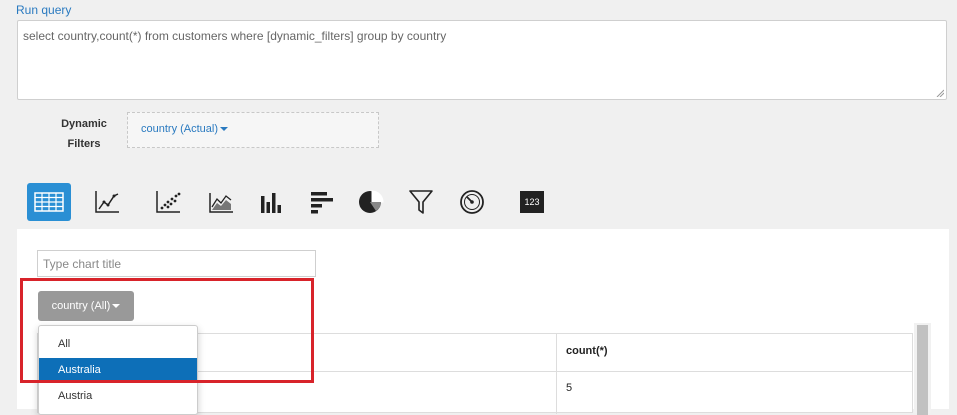 This screenshot has width=957, height=415. What do you see at coordinates (118, 344) in the screenshot?
I see `country-option-all: All` at bounding box center [118, 344].